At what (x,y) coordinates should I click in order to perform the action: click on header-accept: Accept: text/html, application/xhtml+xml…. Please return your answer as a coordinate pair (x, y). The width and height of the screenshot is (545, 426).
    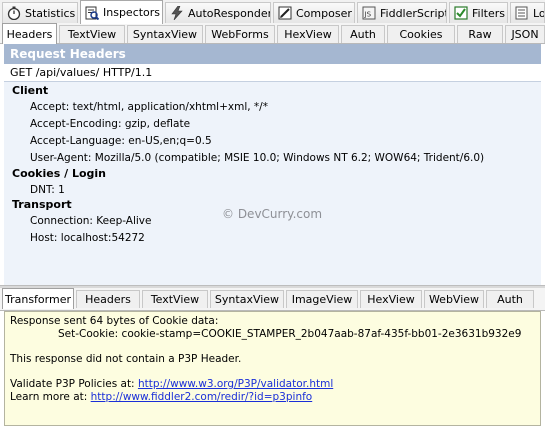
    Looking at the image, I should click on (149, 107).